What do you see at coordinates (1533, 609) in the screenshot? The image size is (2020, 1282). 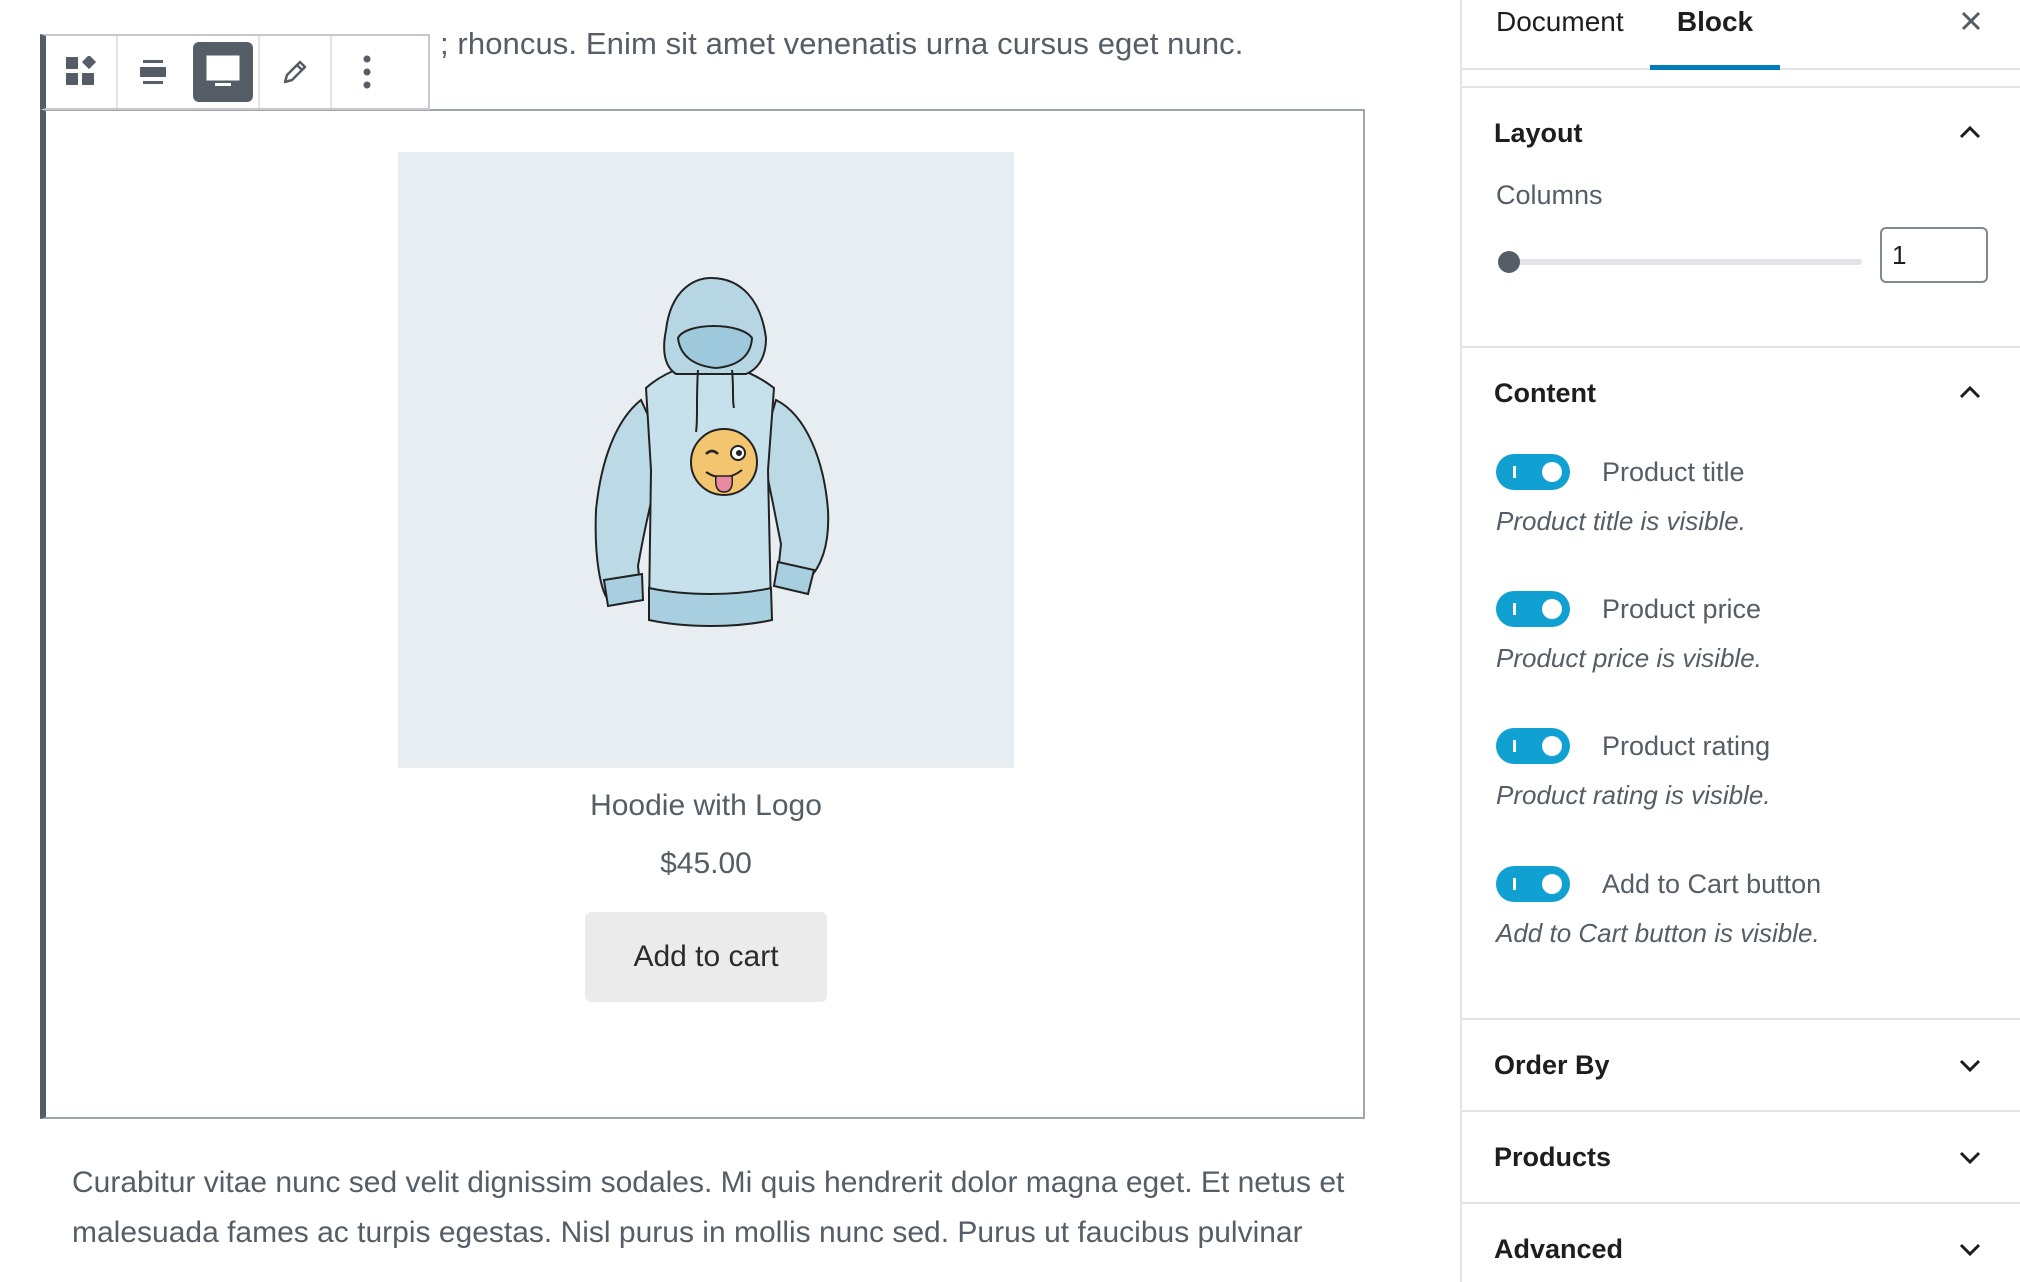 I see `product-price-toggle` at bounding box center [1533, 609].